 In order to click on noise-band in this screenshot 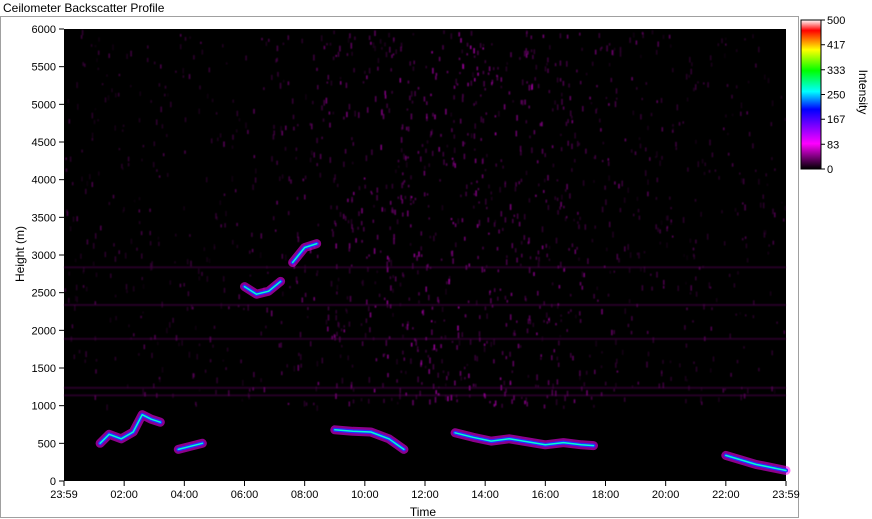, I will do `click(425, 395)`.